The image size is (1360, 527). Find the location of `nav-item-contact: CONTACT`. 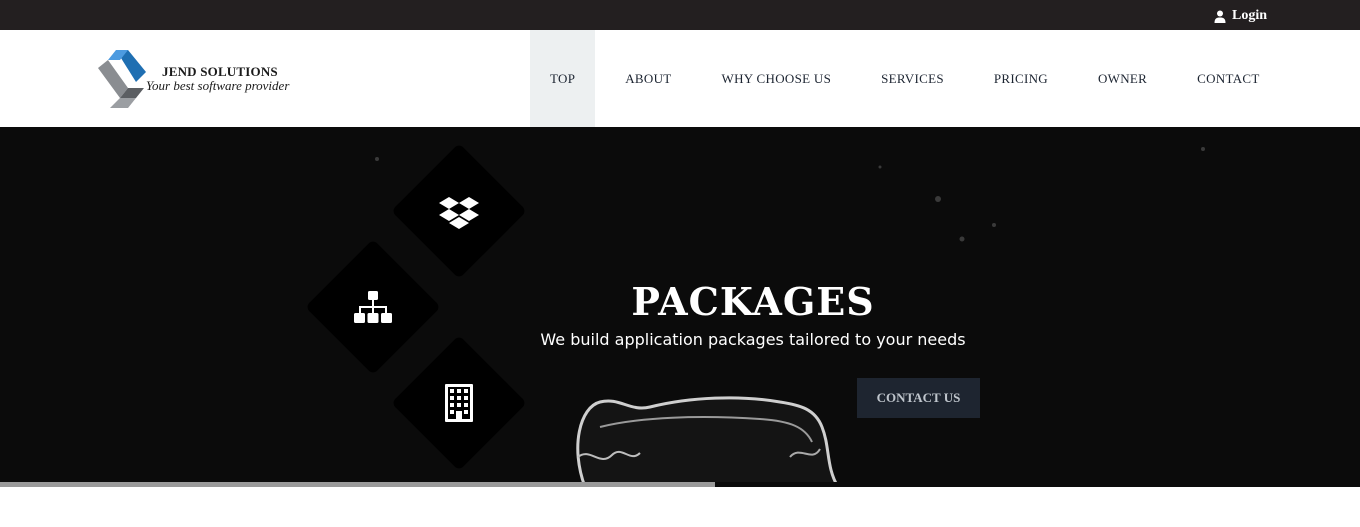

nav-item-contact: CONTACT is located at coordinates (1228, 78).